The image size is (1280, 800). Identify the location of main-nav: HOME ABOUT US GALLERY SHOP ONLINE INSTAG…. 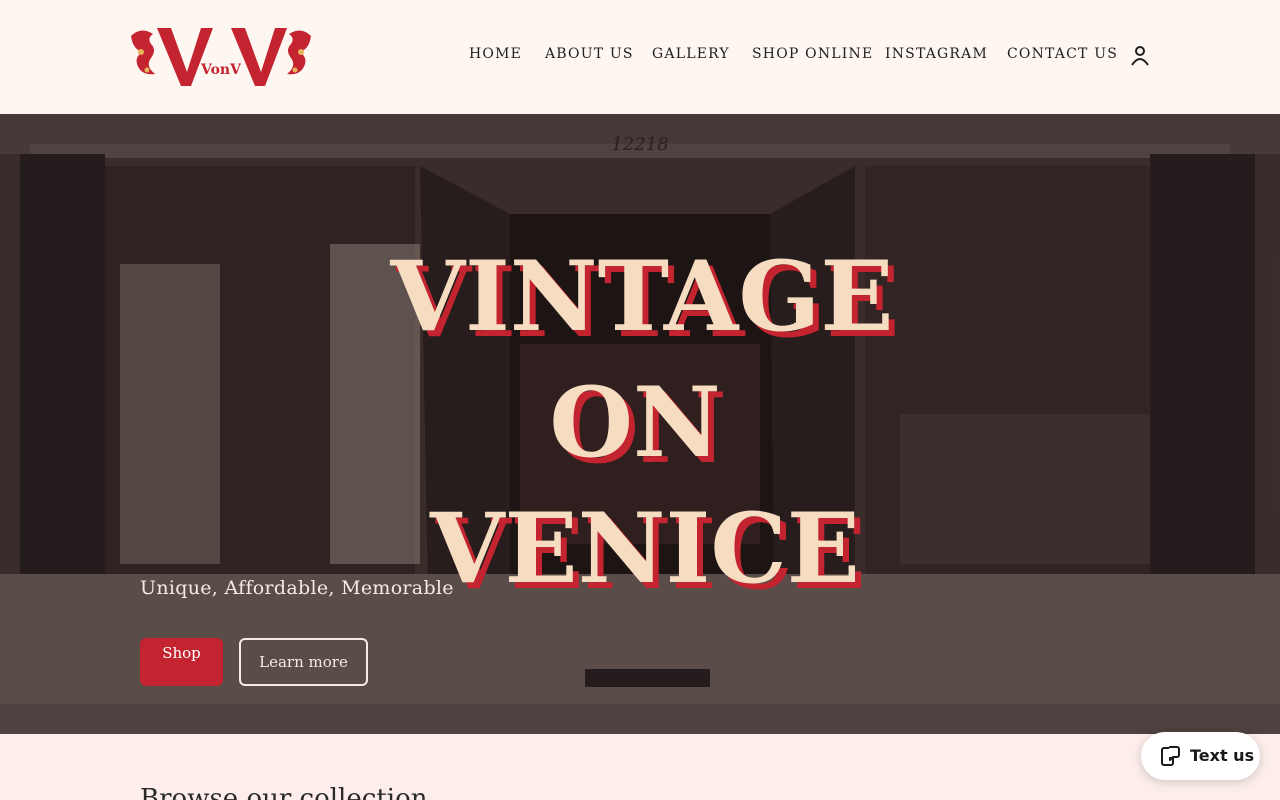
(640, 57).